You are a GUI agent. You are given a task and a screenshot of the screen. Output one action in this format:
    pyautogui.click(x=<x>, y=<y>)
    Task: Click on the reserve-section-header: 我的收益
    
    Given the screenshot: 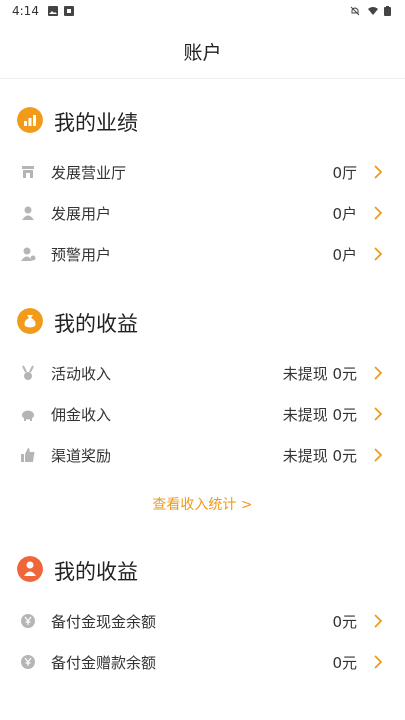 What is the action you would take?
    pyautogui.click(x=202, y=569)
    